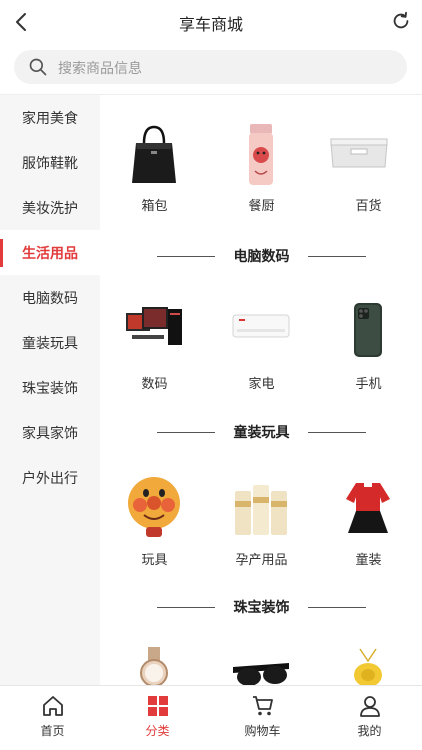  What do you see at coordinates (261, 349) in the screenshot?
I see `category-item: 家电` at bounding box center [261, 349].